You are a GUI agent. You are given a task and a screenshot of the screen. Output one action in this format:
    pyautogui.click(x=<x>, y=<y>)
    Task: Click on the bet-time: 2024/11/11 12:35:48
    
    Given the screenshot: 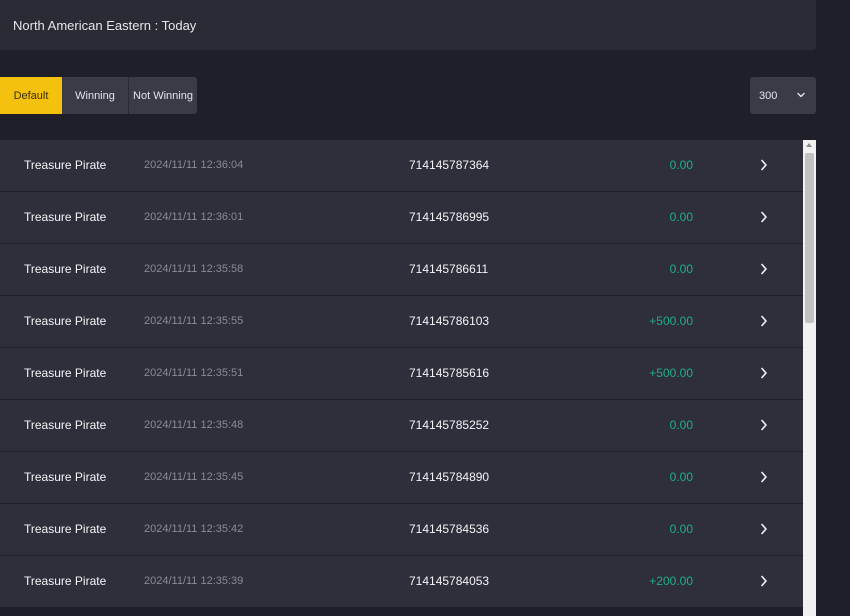 What is the action you would take?
    pyautogui.click(x=194, y=425)
    